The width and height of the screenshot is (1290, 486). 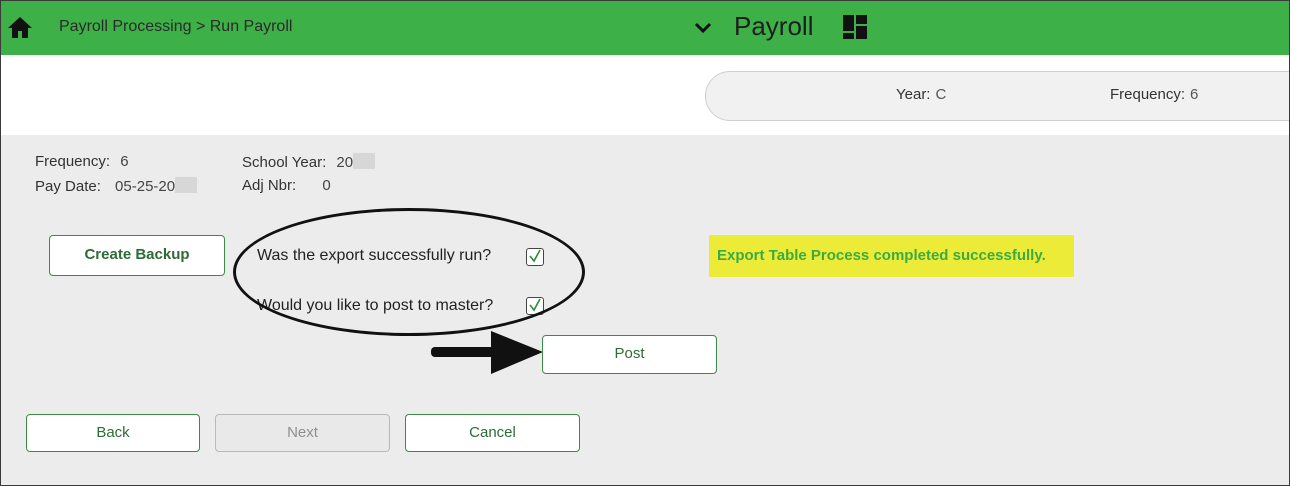 I want to click on export-checkbox, so click(x=535, y=257).